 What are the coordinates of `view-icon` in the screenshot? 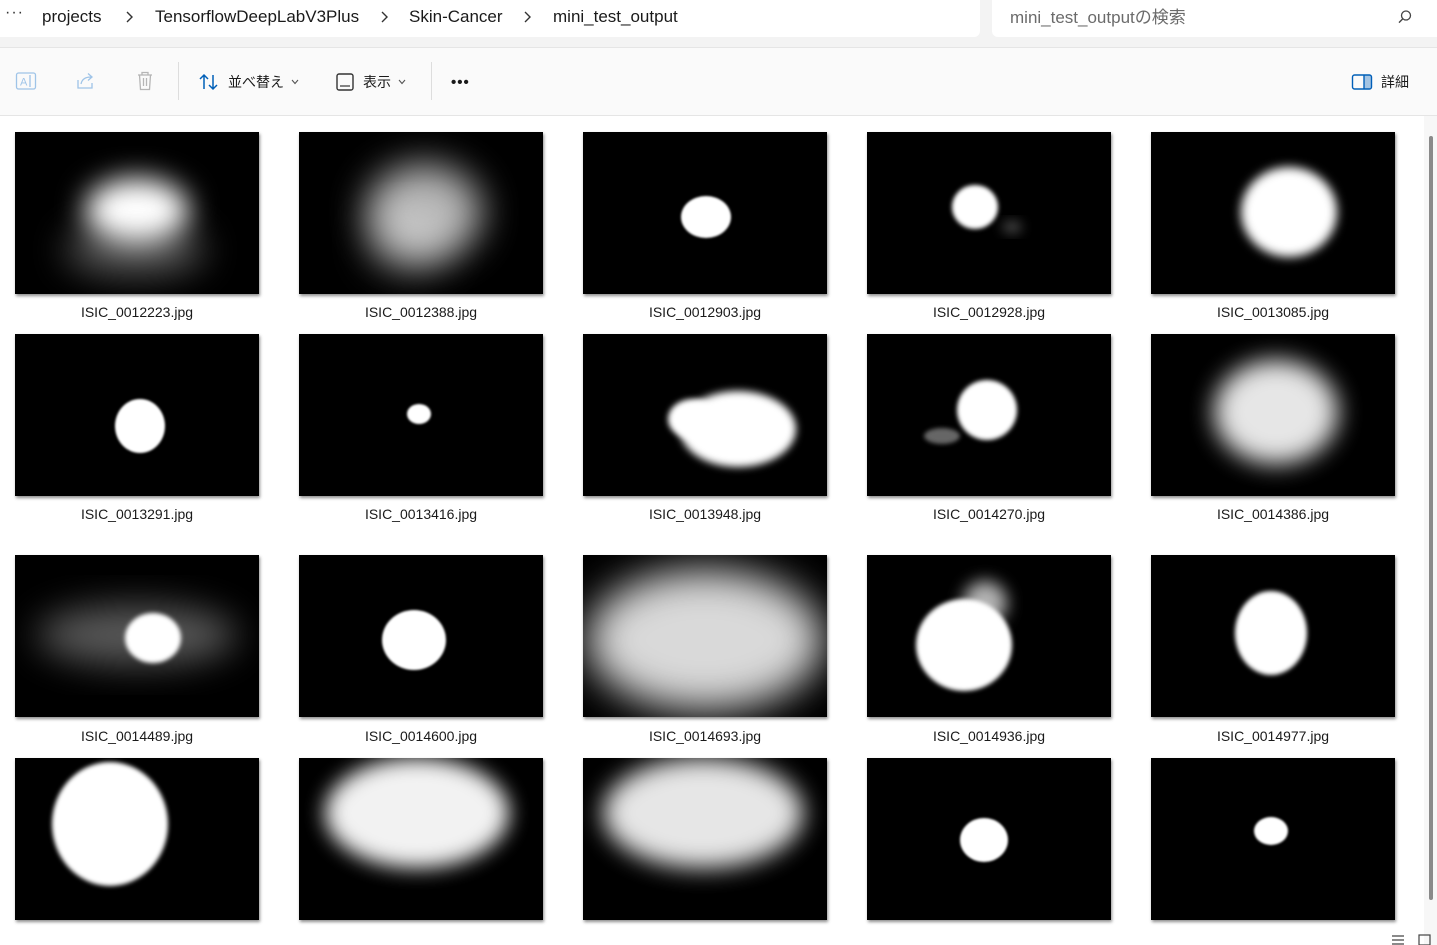 It's located at (345, 82).